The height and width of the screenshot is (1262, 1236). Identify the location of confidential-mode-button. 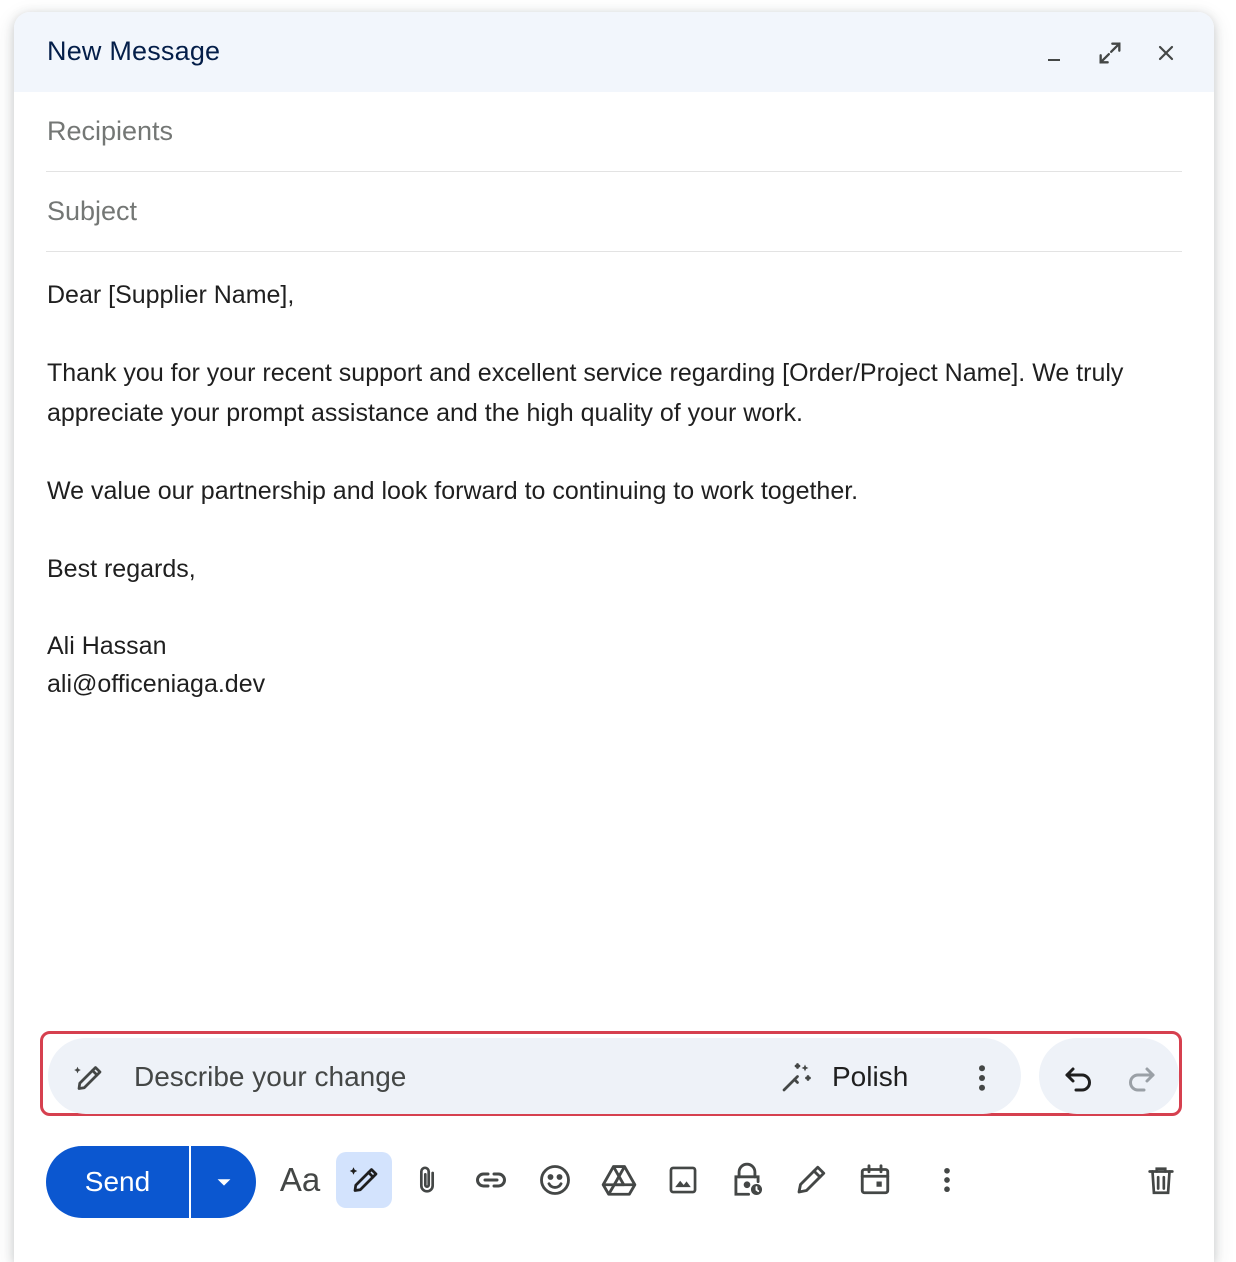
(747, 1180).